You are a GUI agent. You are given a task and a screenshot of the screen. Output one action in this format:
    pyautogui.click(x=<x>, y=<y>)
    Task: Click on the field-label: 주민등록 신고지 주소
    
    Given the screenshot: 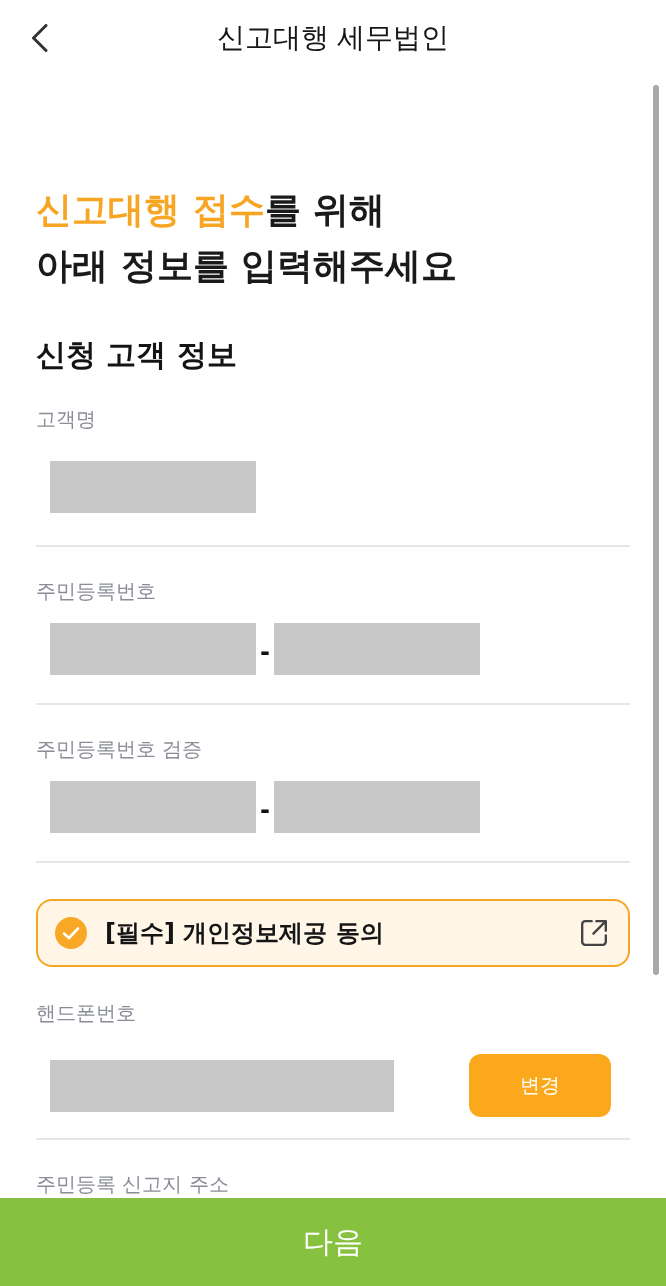 What is the action you would take?
    pyautogui.click(x=132, y=1184)
    